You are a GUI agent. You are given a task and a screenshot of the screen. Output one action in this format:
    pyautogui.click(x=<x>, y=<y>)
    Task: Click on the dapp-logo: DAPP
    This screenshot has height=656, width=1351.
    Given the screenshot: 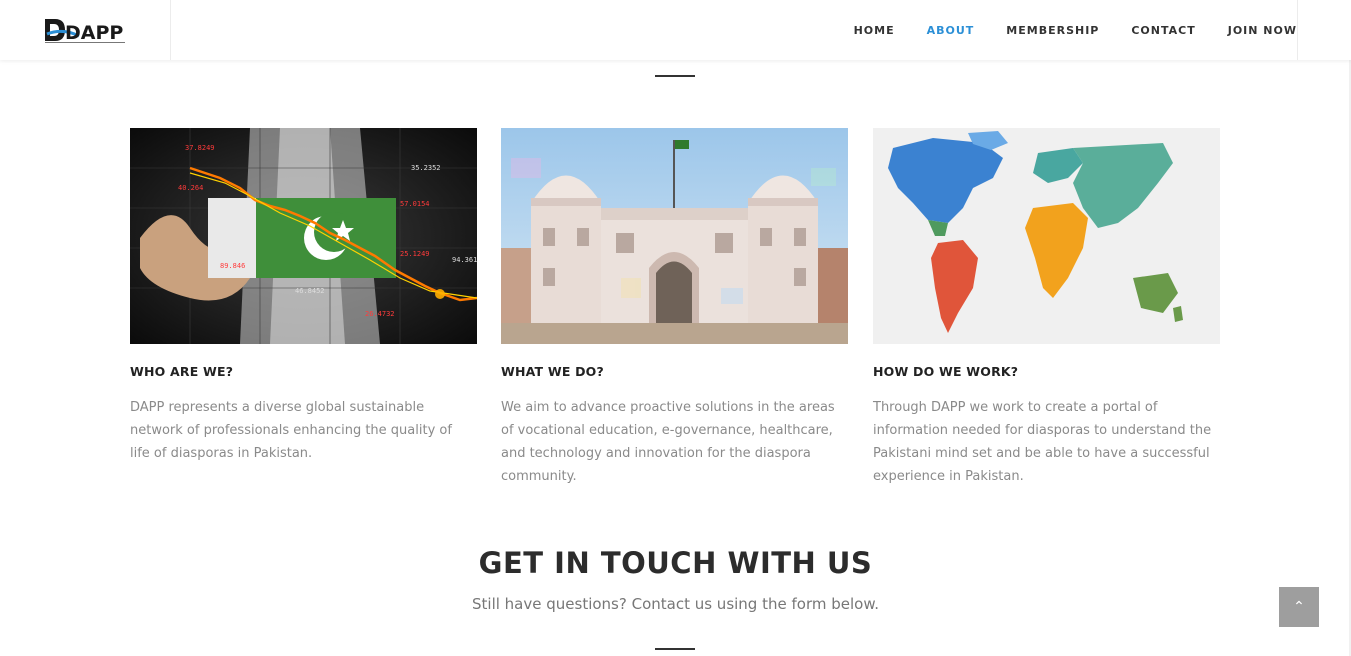 What is the action you would take?
    pyautogui.click(x=85, y=31)
    